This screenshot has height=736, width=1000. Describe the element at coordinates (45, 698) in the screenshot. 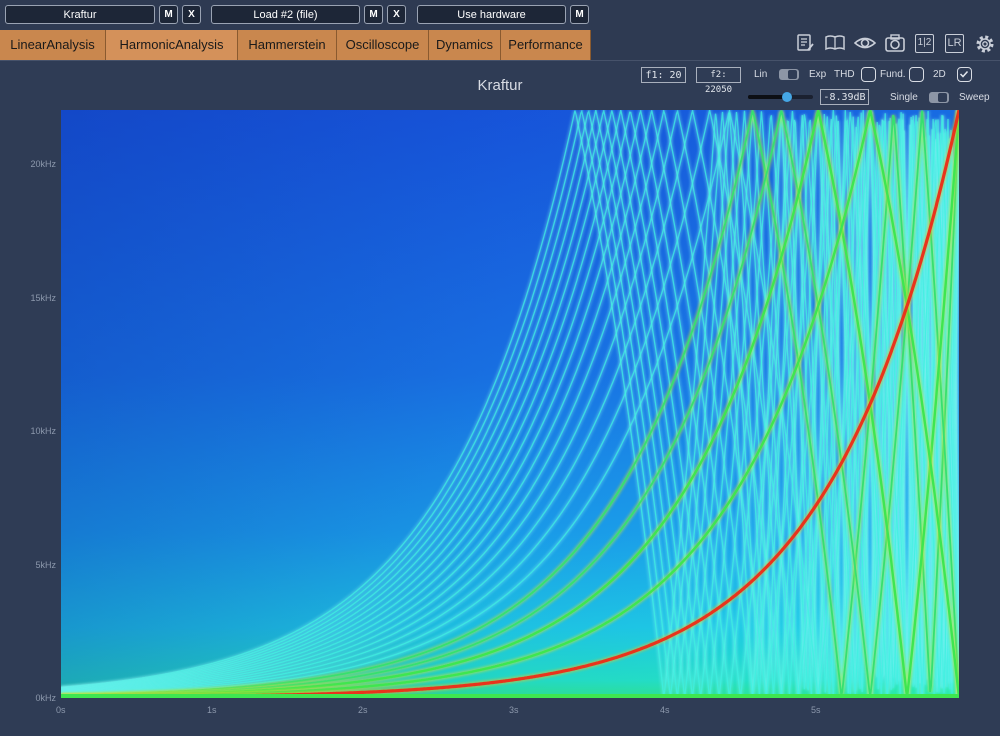

I see `y-tick-label: 0kHz` at that location.